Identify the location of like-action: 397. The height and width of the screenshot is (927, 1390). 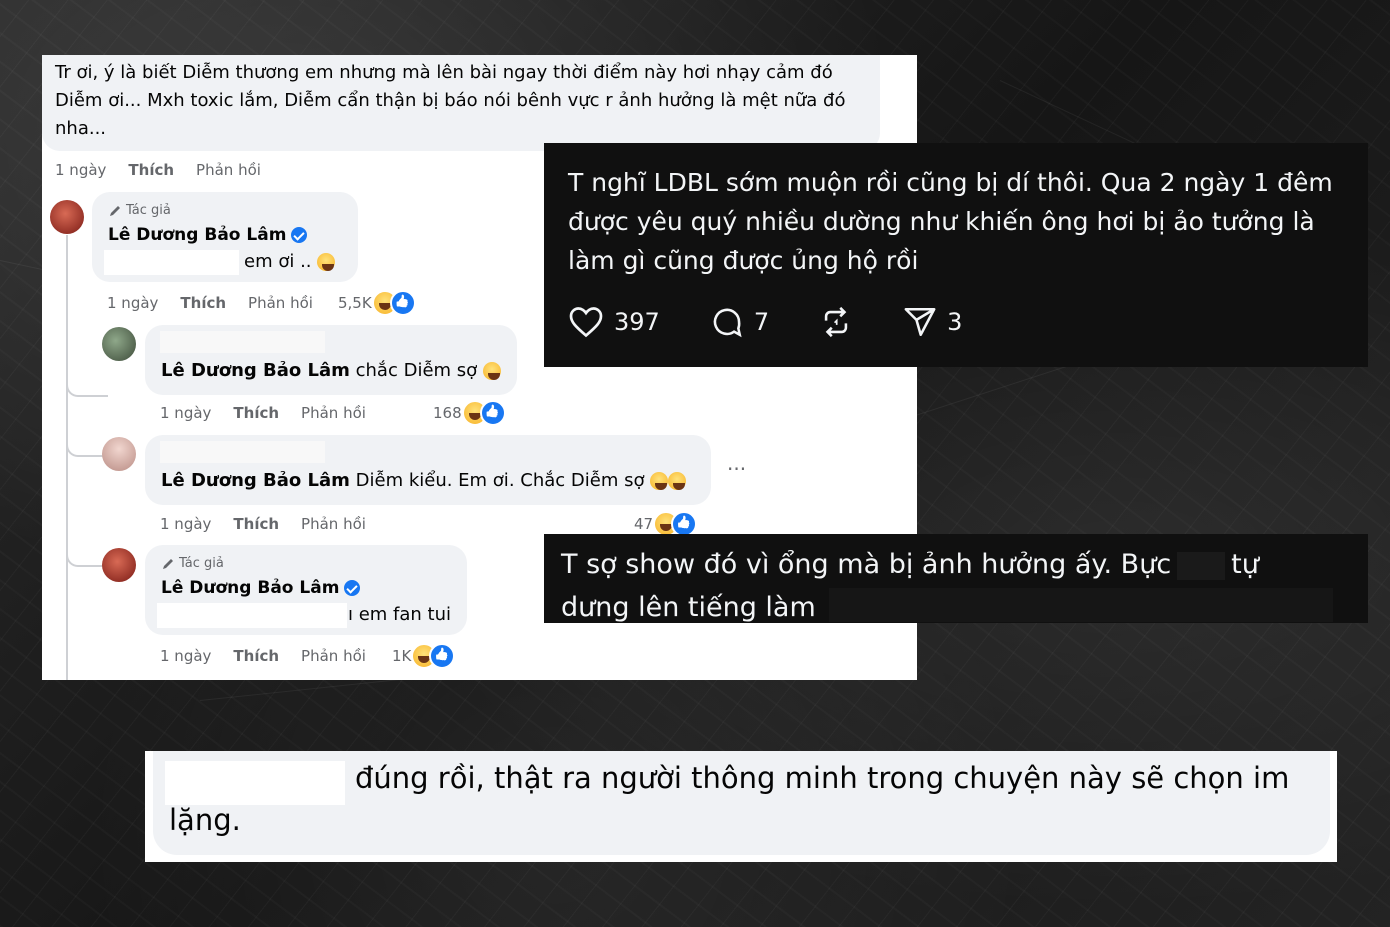
(614, 322).